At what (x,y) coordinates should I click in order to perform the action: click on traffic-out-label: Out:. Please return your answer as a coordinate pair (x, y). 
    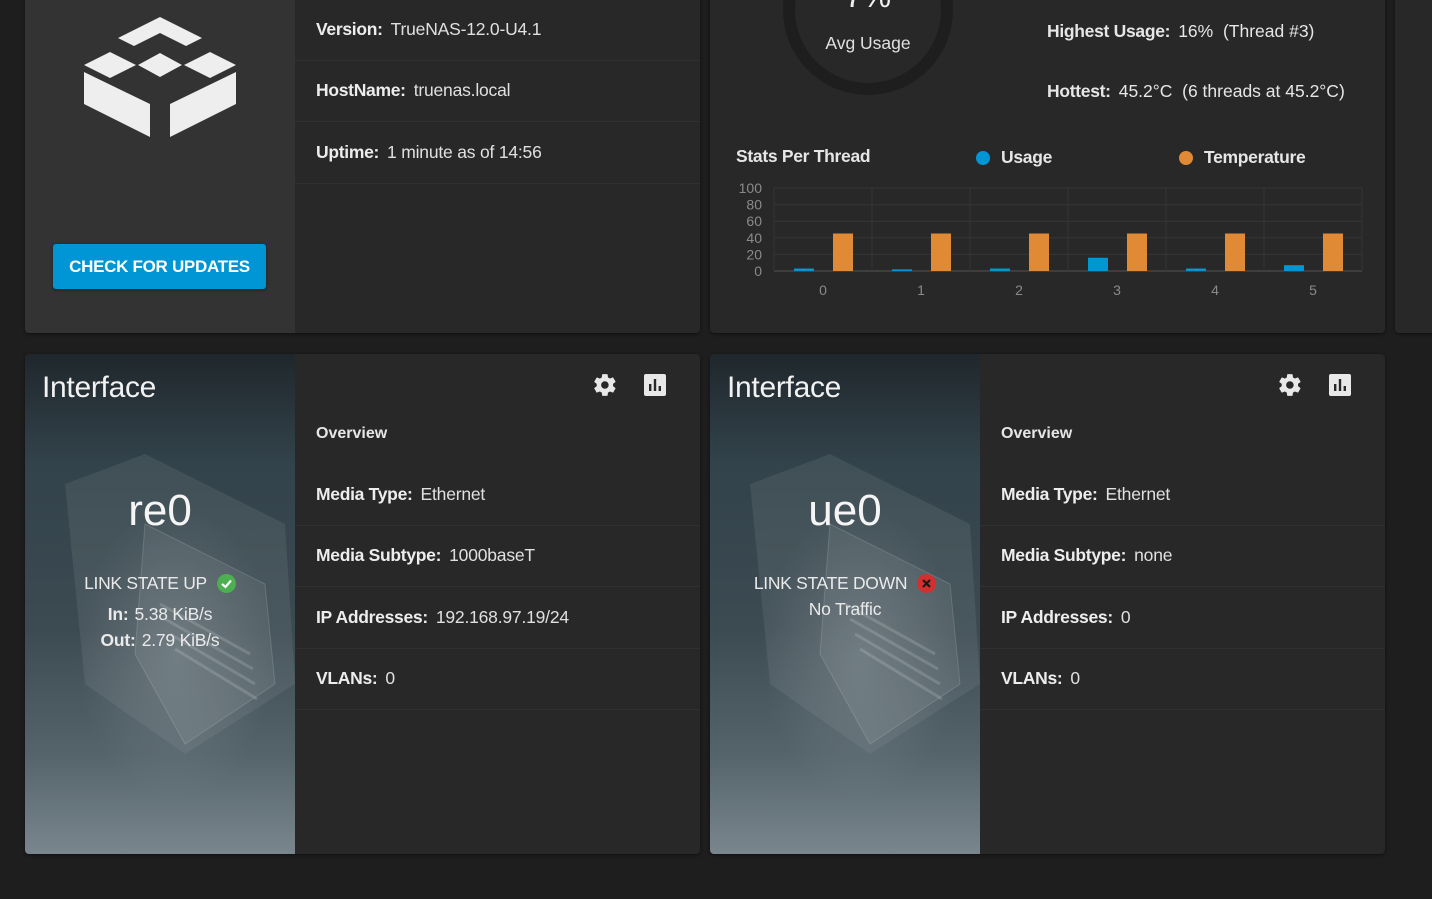
    Looking at the image, I should click on (118, 640).